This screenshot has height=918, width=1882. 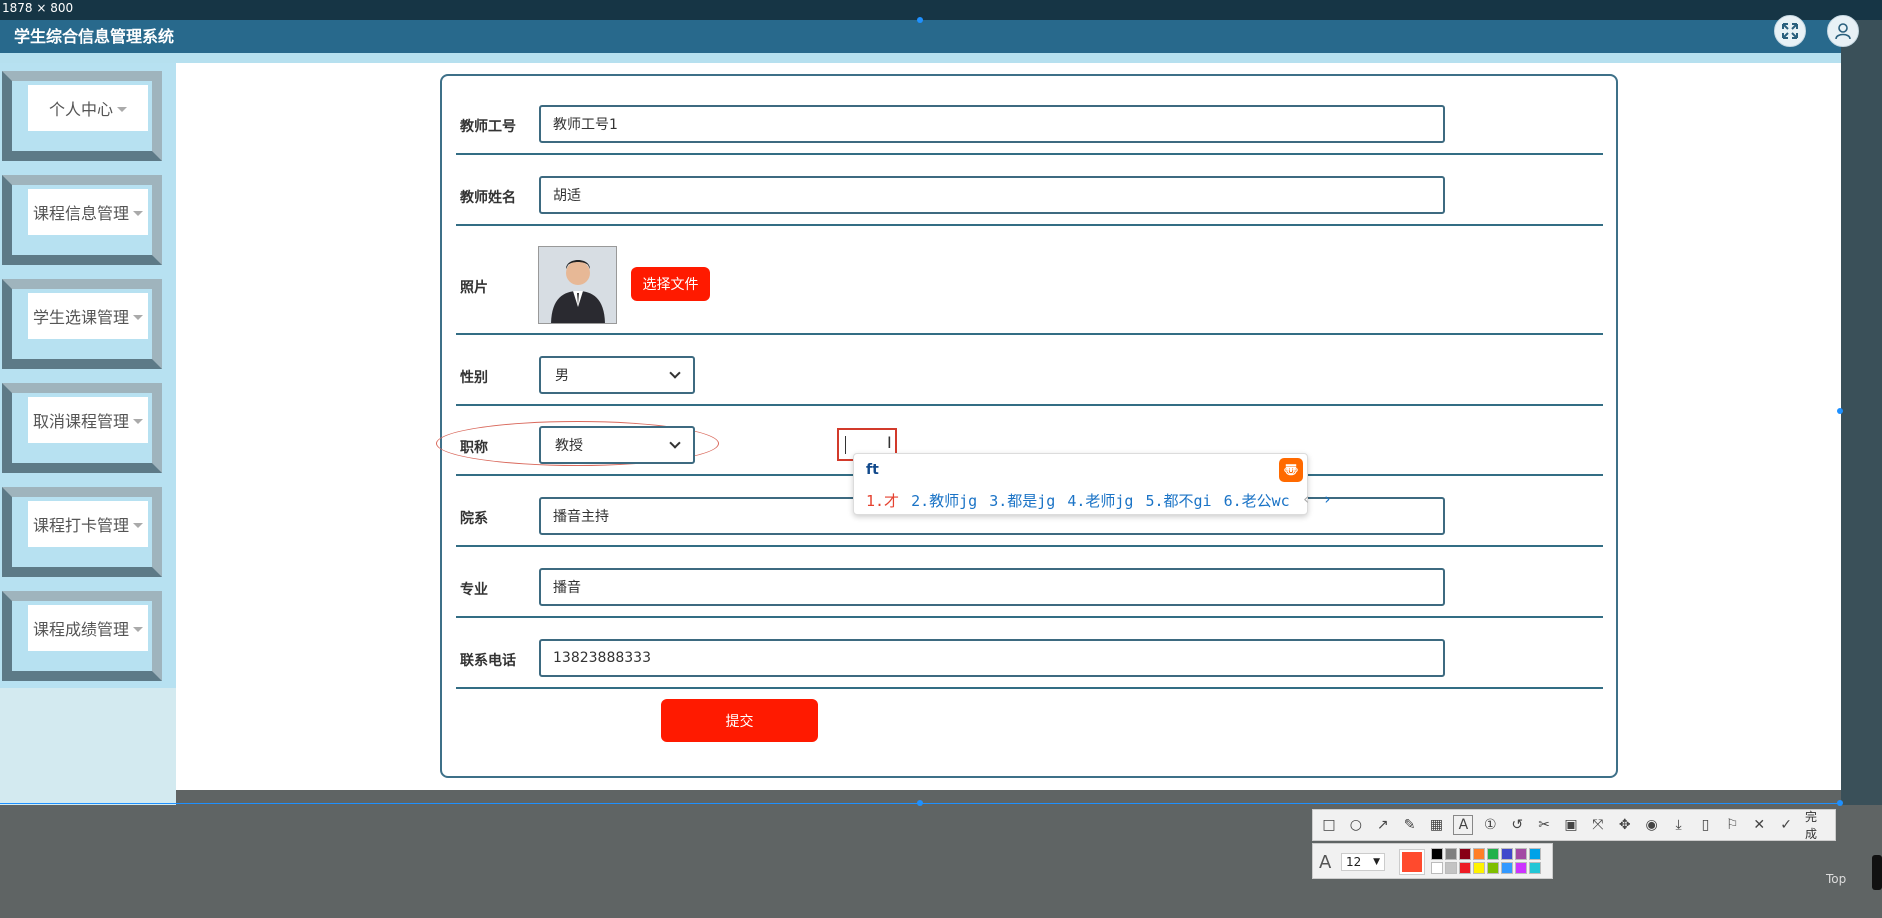 I want to click on check-icon: ✓, so click(x=1786, y=825).